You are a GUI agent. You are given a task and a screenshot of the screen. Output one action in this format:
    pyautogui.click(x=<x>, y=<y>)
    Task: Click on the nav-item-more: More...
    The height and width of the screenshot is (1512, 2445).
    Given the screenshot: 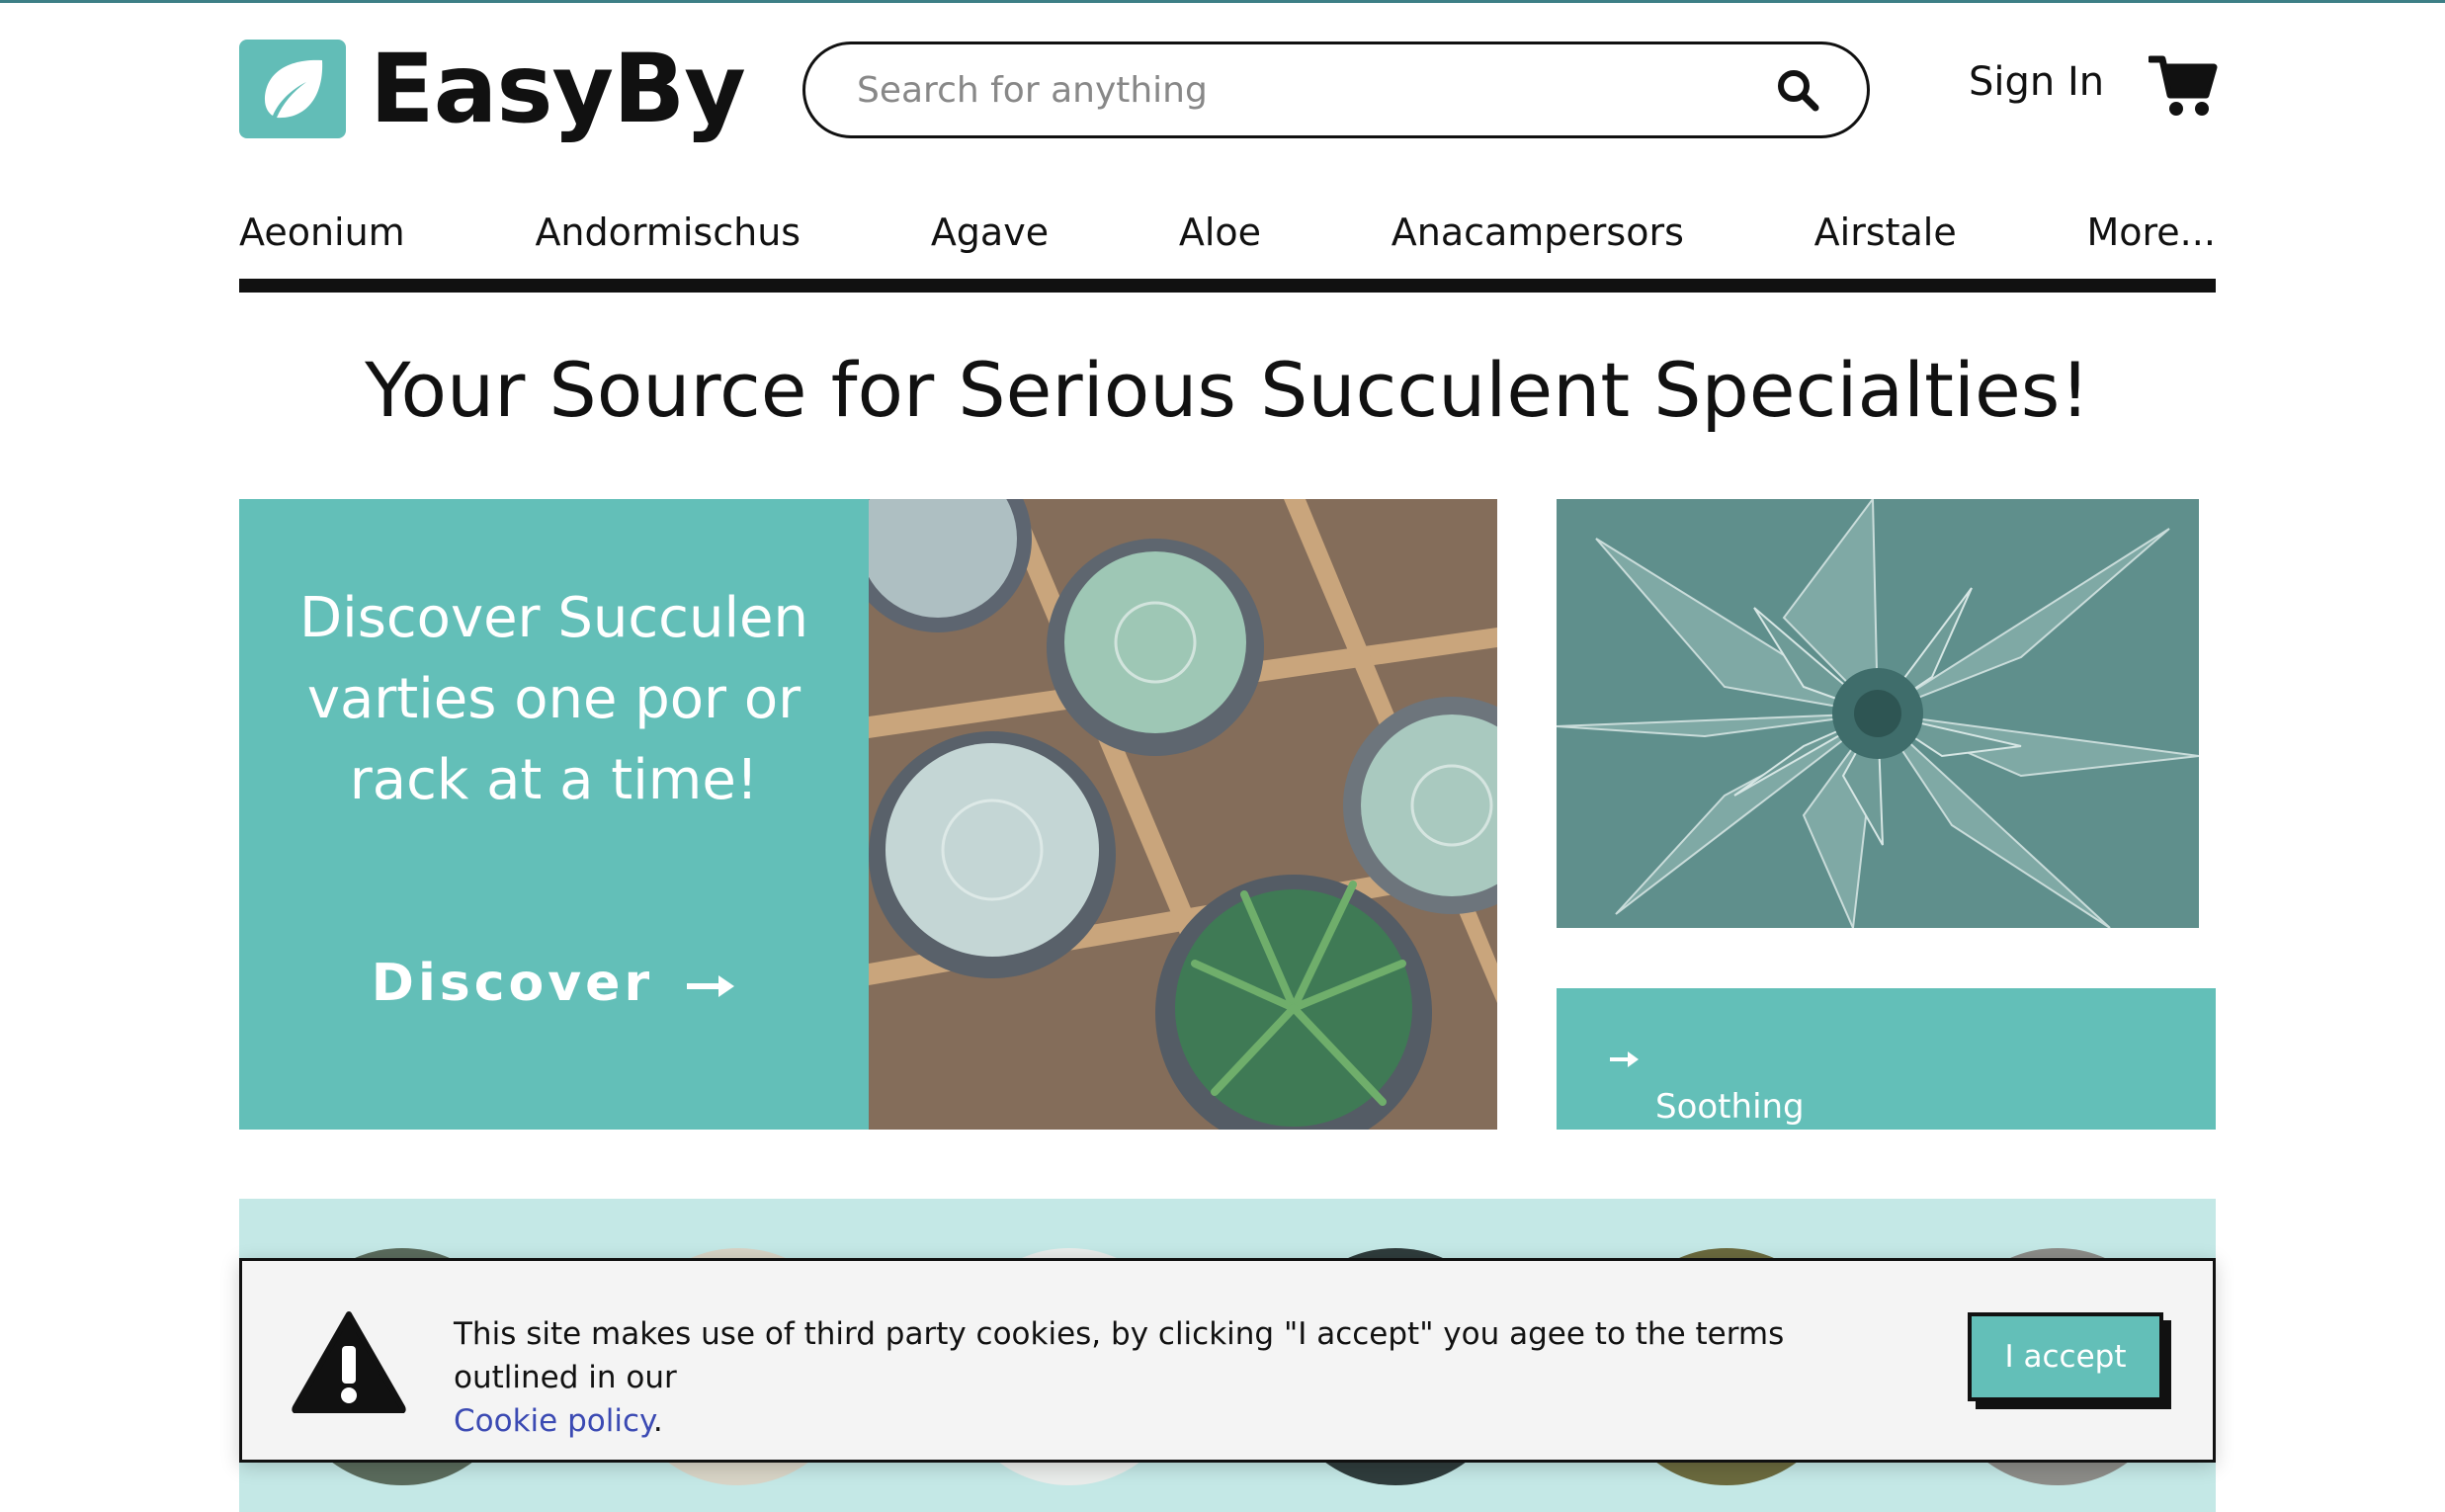 What is the action you would take?
    pyautogui.click(x=2150, y=232)
    